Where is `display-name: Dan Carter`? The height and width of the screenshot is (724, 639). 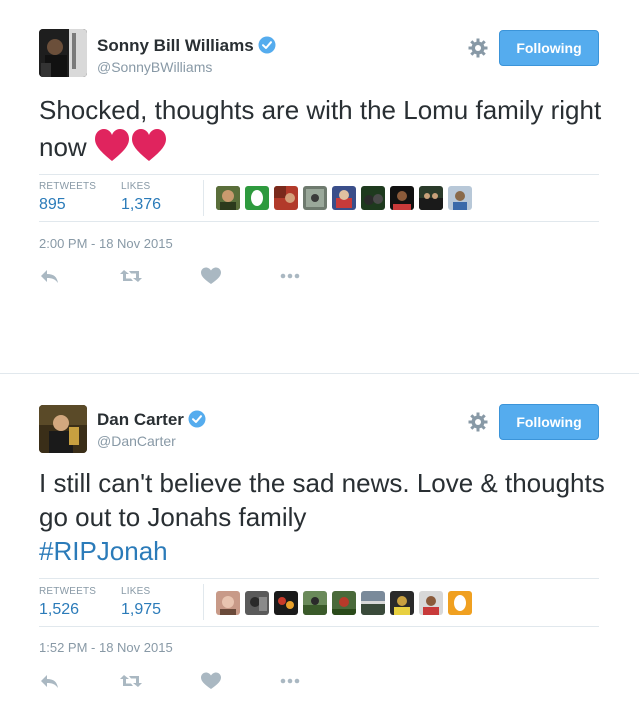
display-name: Dan Carter is located at coordinates (151, 421).